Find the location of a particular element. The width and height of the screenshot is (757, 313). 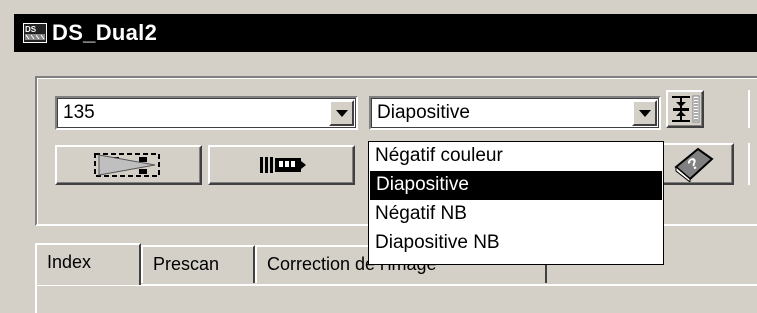

option-diapositive: Diapositive is located at coordinates (516, 185).